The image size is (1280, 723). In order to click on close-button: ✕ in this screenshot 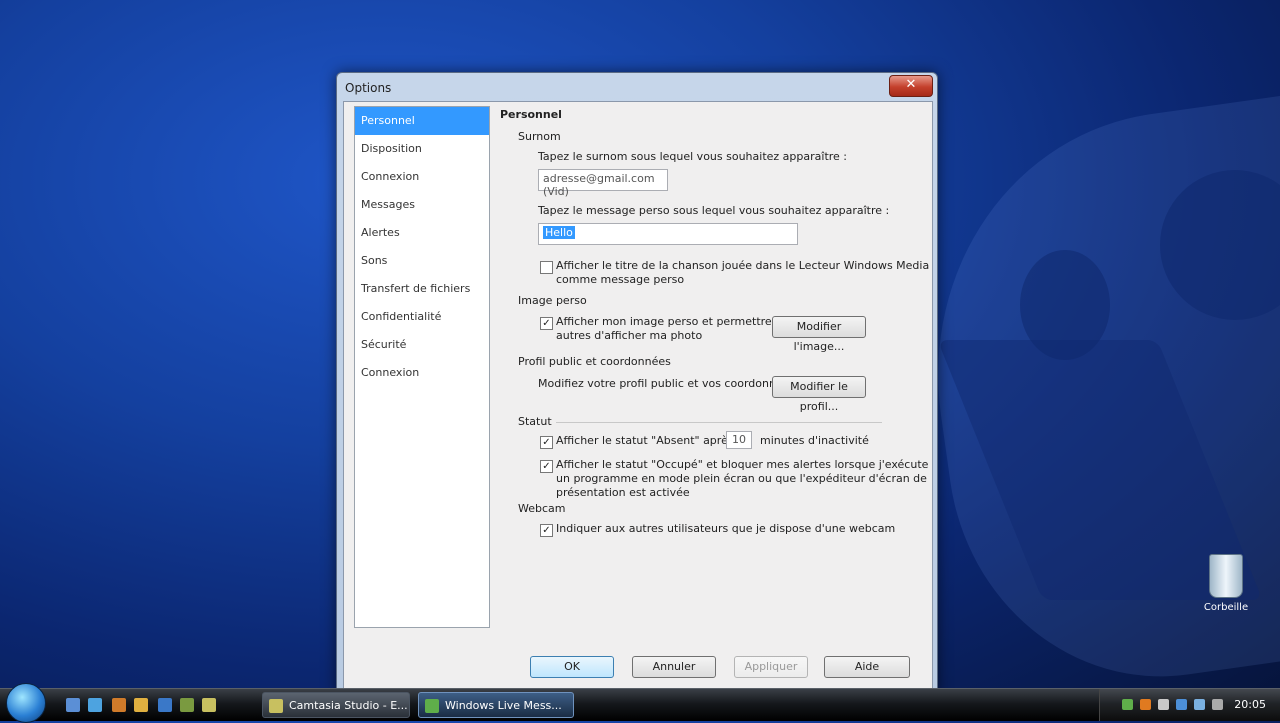, I will do `click(911, 86)`.